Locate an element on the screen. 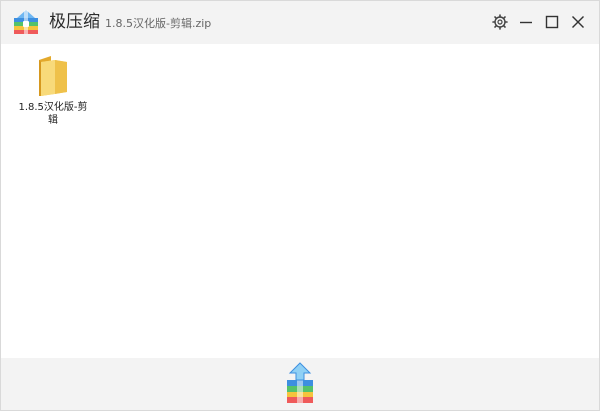  archive-file-name: 1.8.5汉化版-剪辑.zip is located at coordinates (158, 23).